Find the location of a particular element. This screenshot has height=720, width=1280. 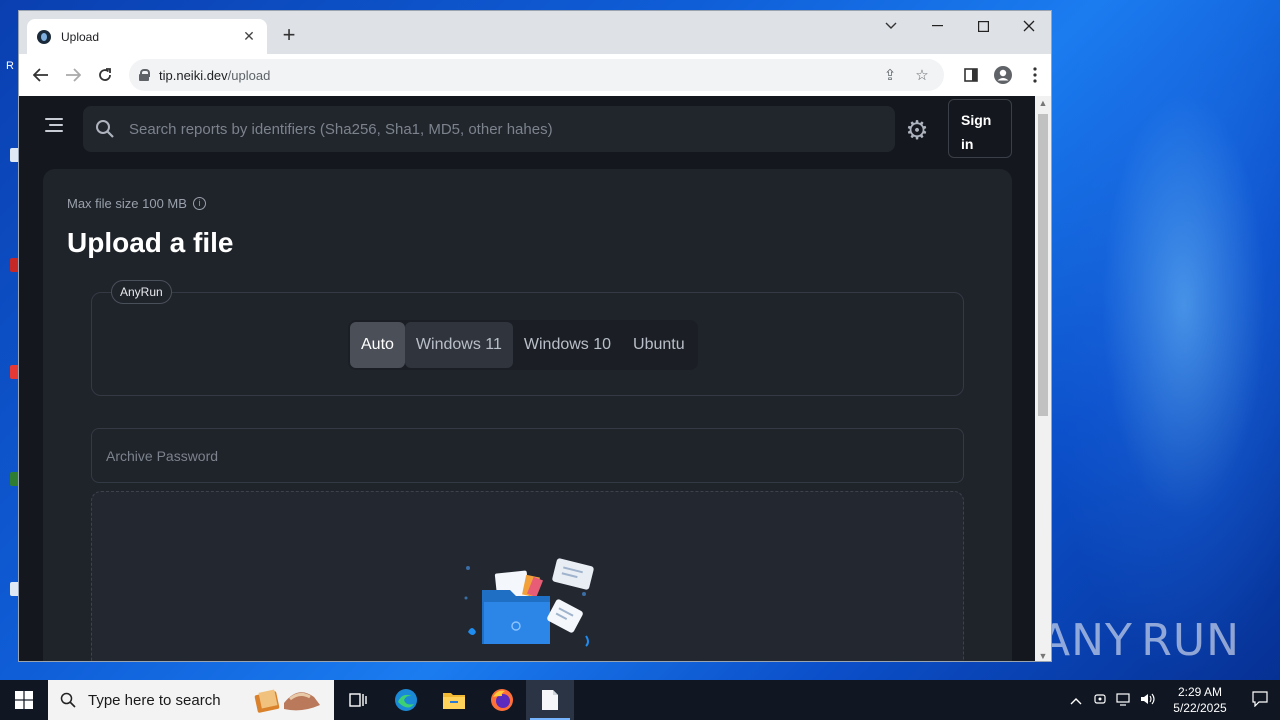

tab-upload: Upload ✕ is located at coordinates (147, 36).